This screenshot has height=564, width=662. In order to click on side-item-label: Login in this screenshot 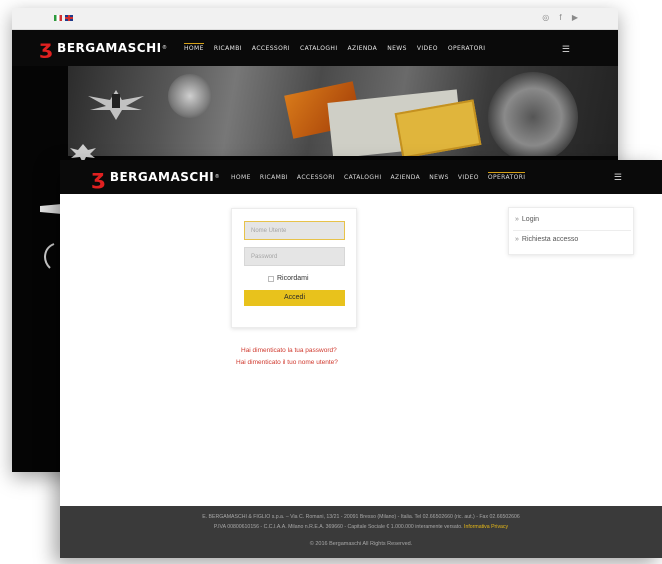, I will do `click(530, 219)`.